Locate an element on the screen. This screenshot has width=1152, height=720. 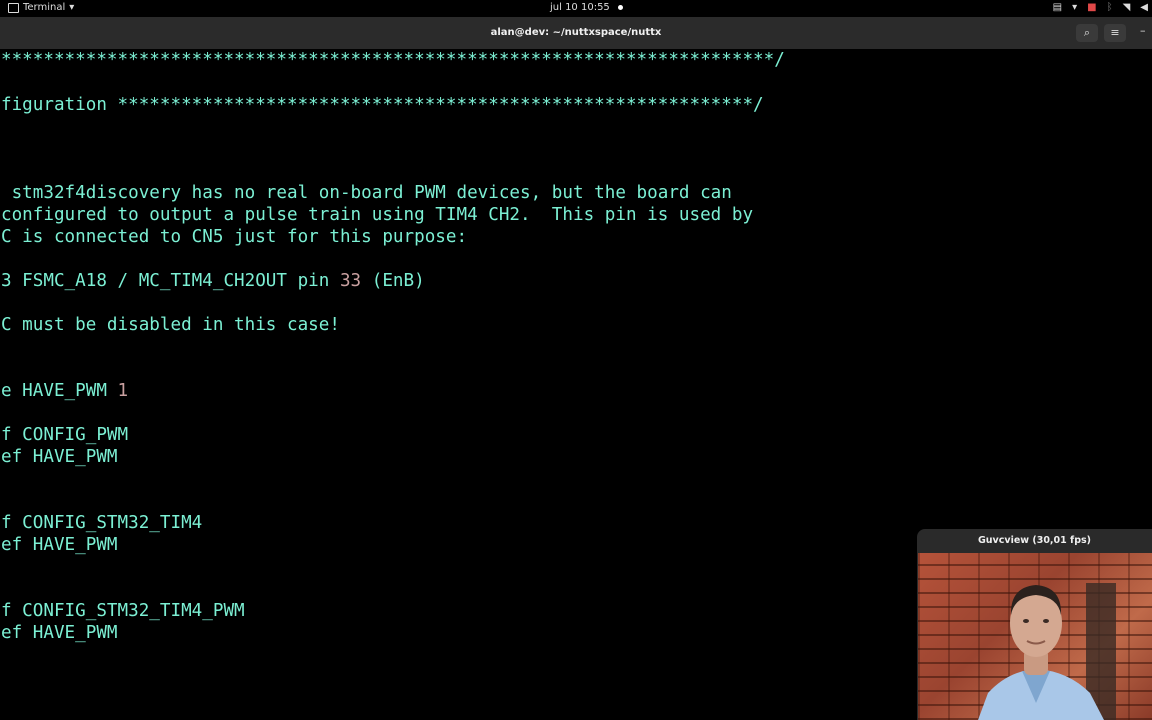
menu-button: ≡ is located at coordinates (1115, 33).